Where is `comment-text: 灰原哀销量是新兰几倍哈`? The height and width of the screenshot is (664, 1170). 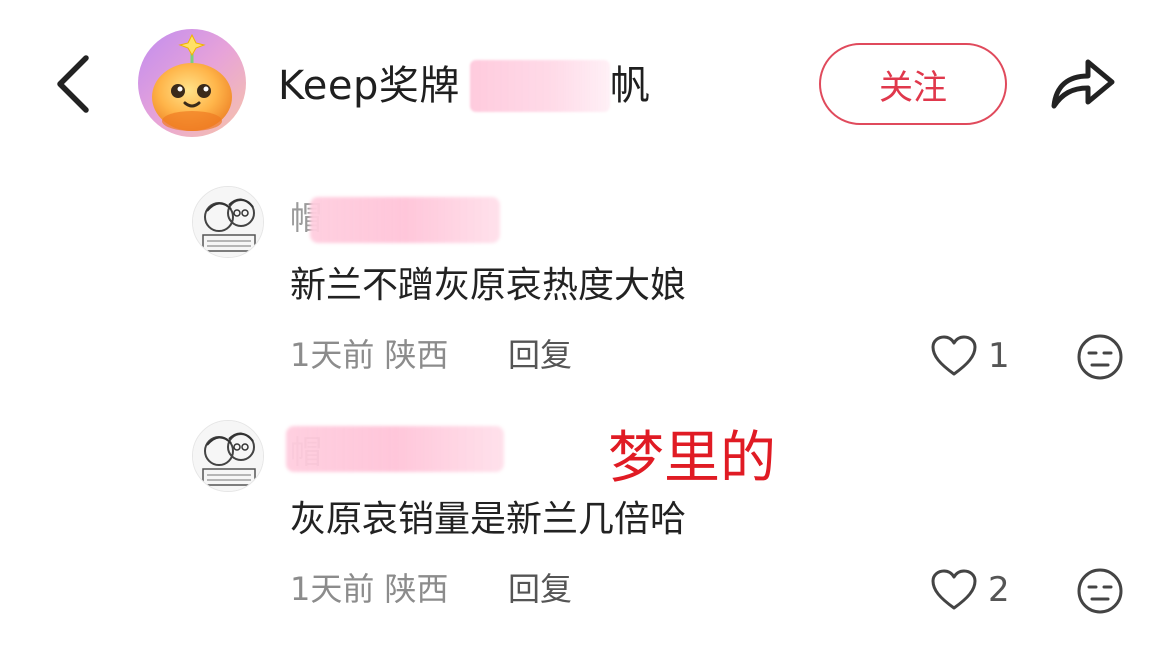
comment-text: 灰原哀销量是新兰几倍哈 is located at coordinates (488, 519).